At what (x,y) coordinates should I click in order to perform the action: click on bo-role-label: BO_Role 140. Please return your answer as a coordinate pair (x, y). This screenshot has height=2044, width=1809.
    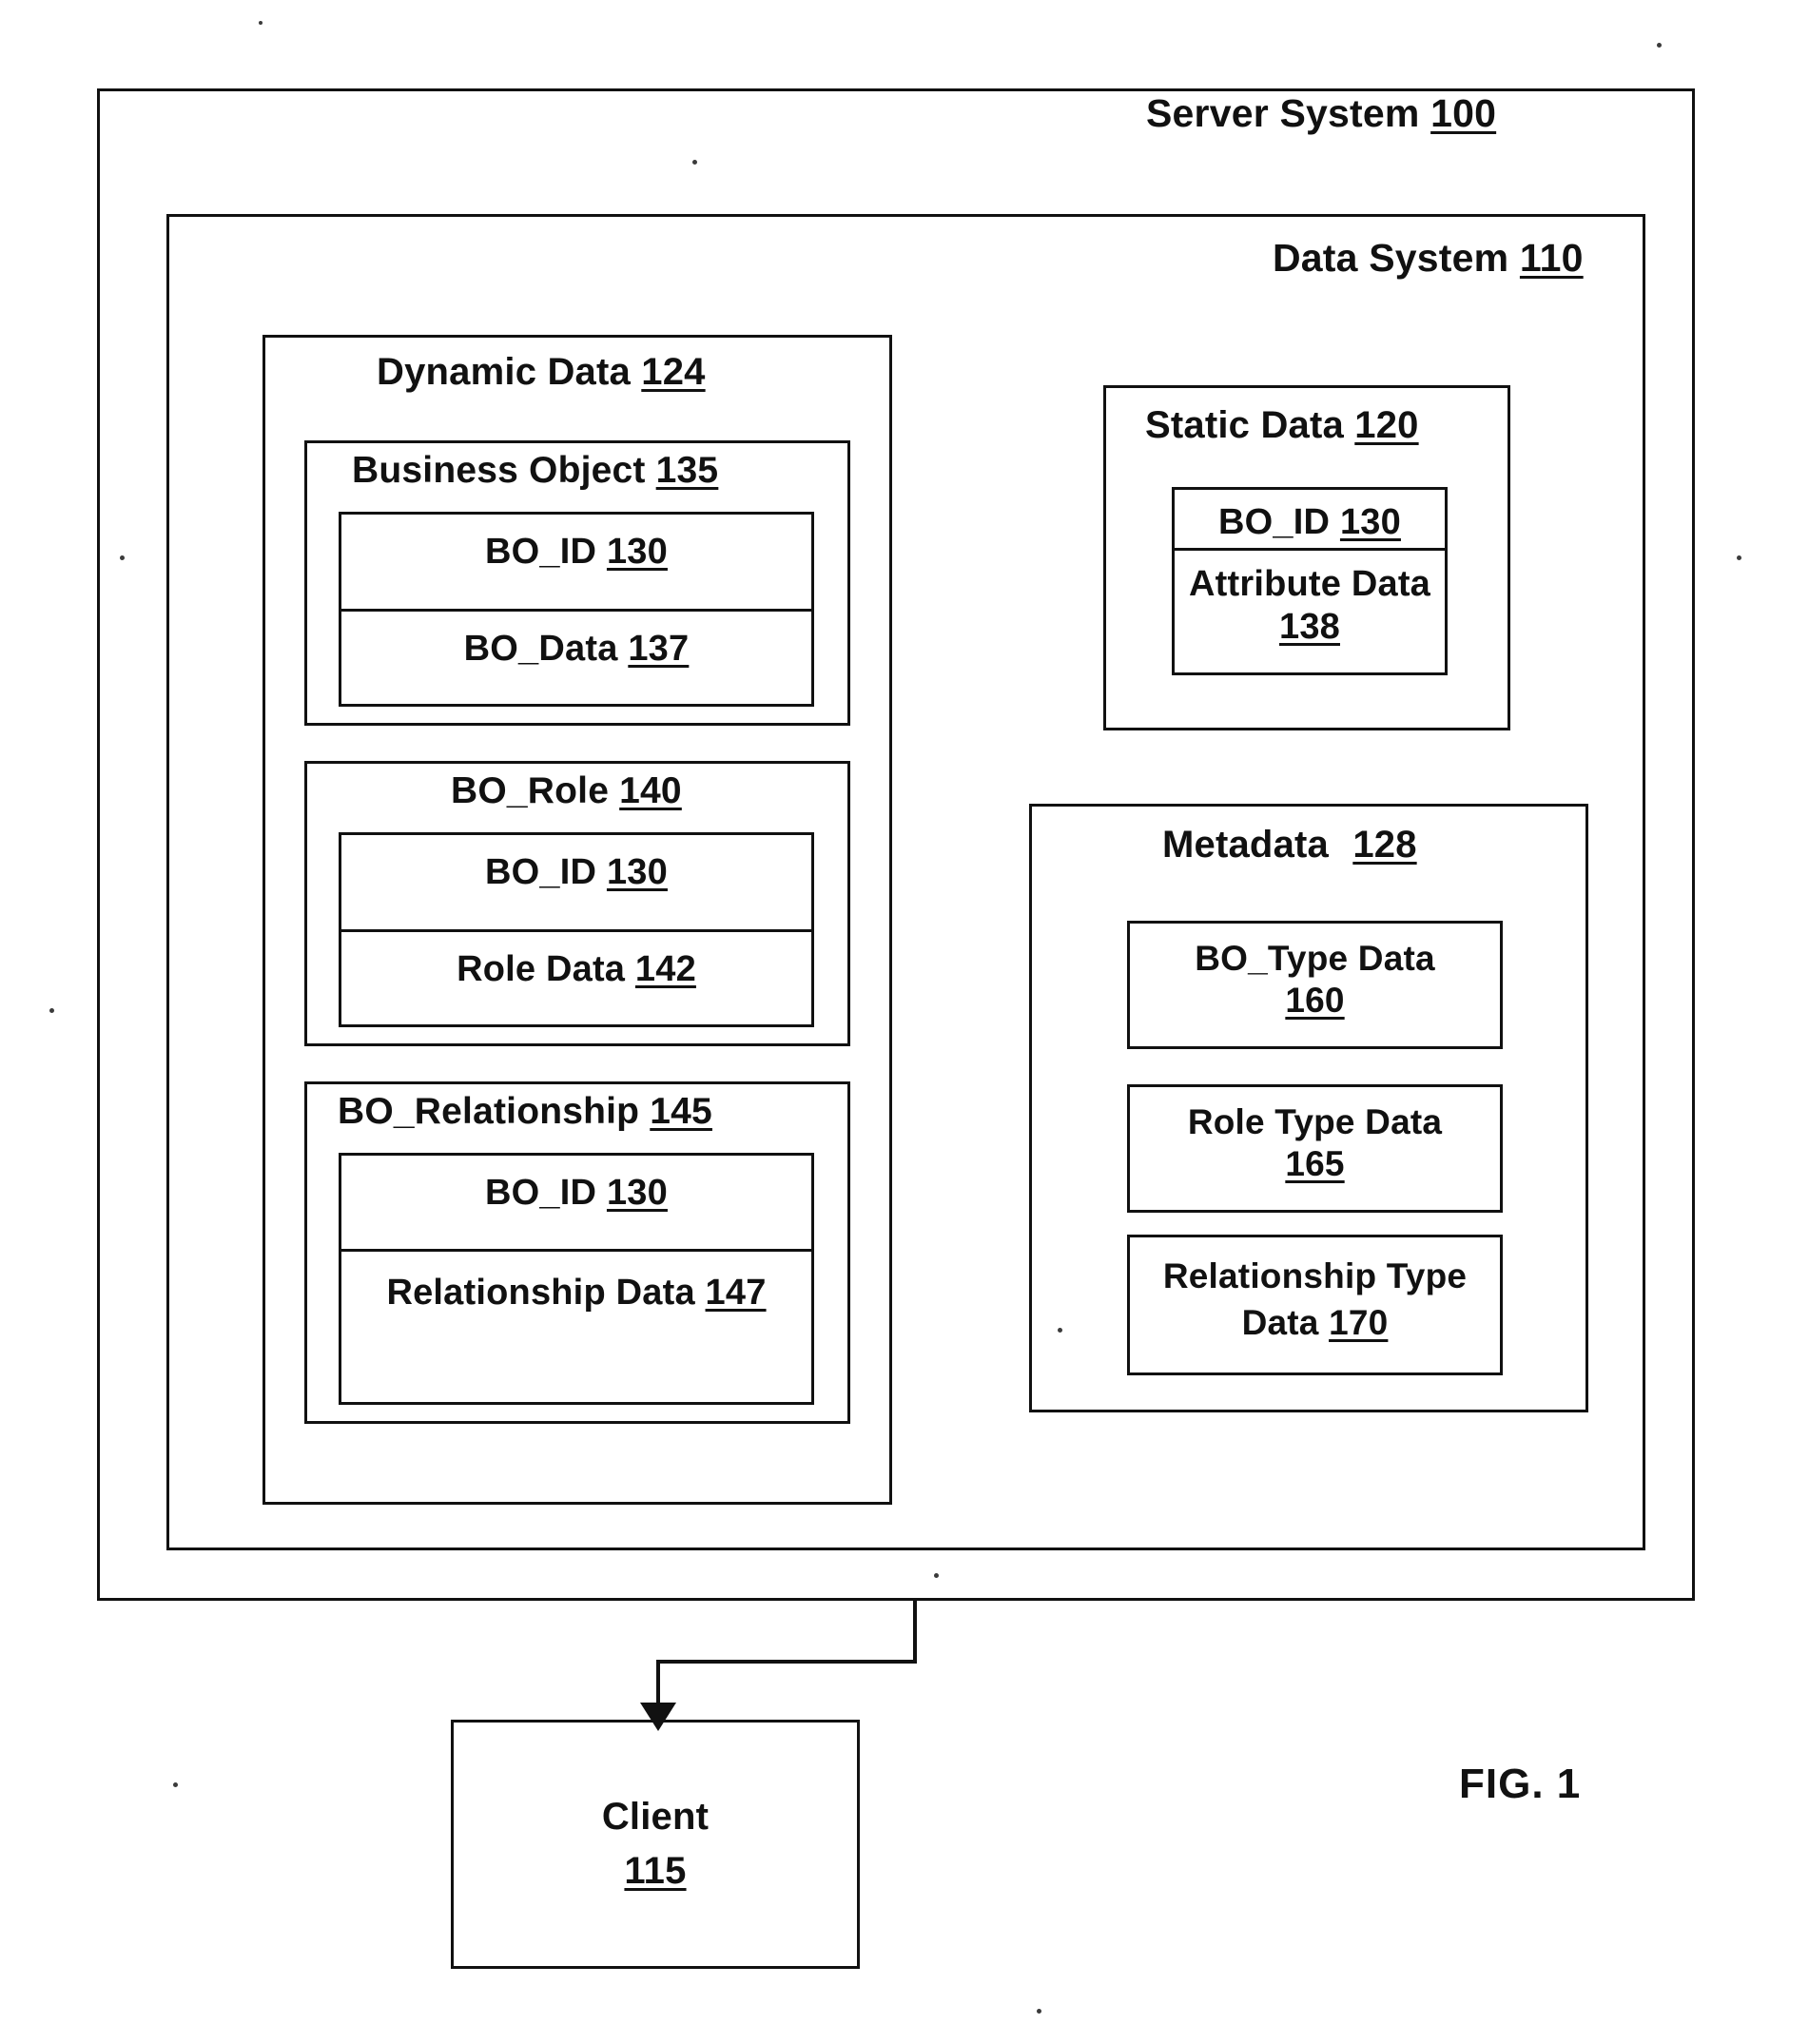
    Looking at the image, I should click on (566, 791).